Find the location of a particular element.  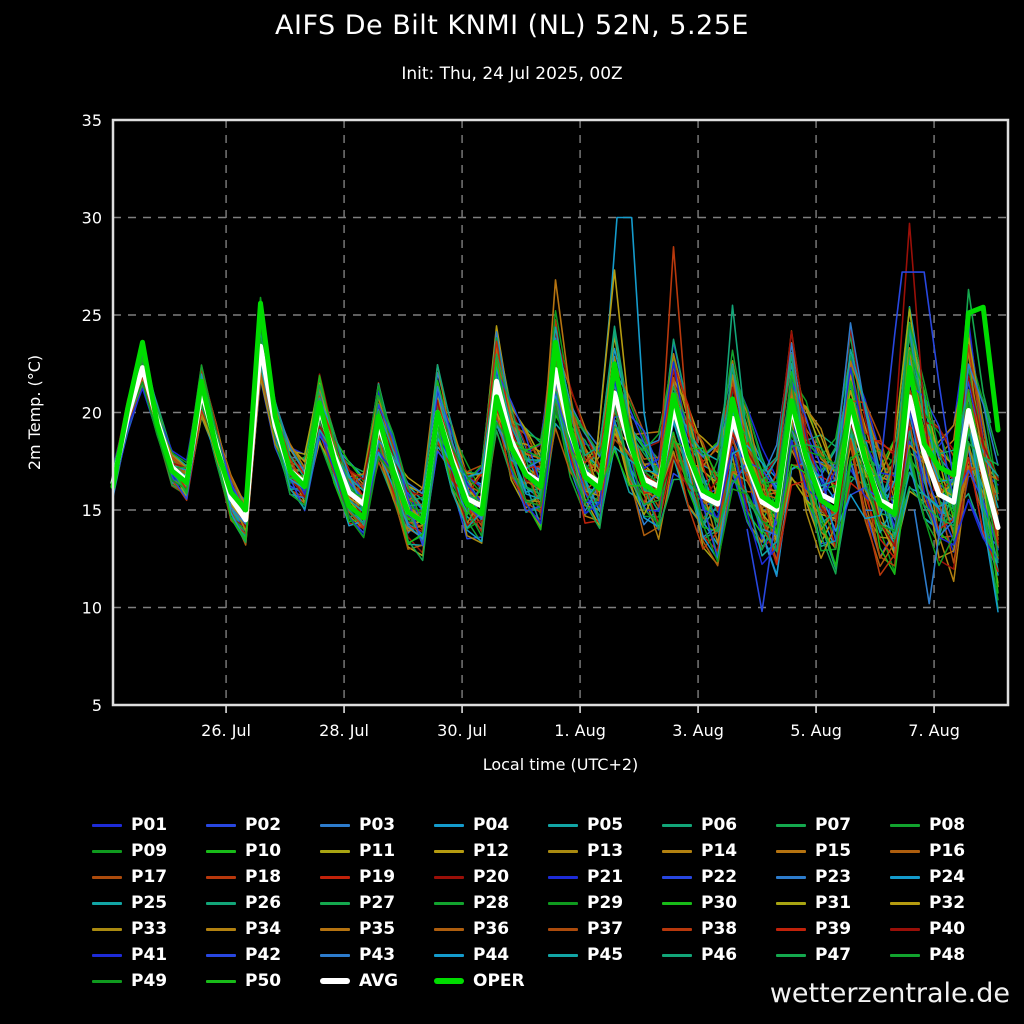

legend-swatch-p26 is located at coordinates (221, 903).